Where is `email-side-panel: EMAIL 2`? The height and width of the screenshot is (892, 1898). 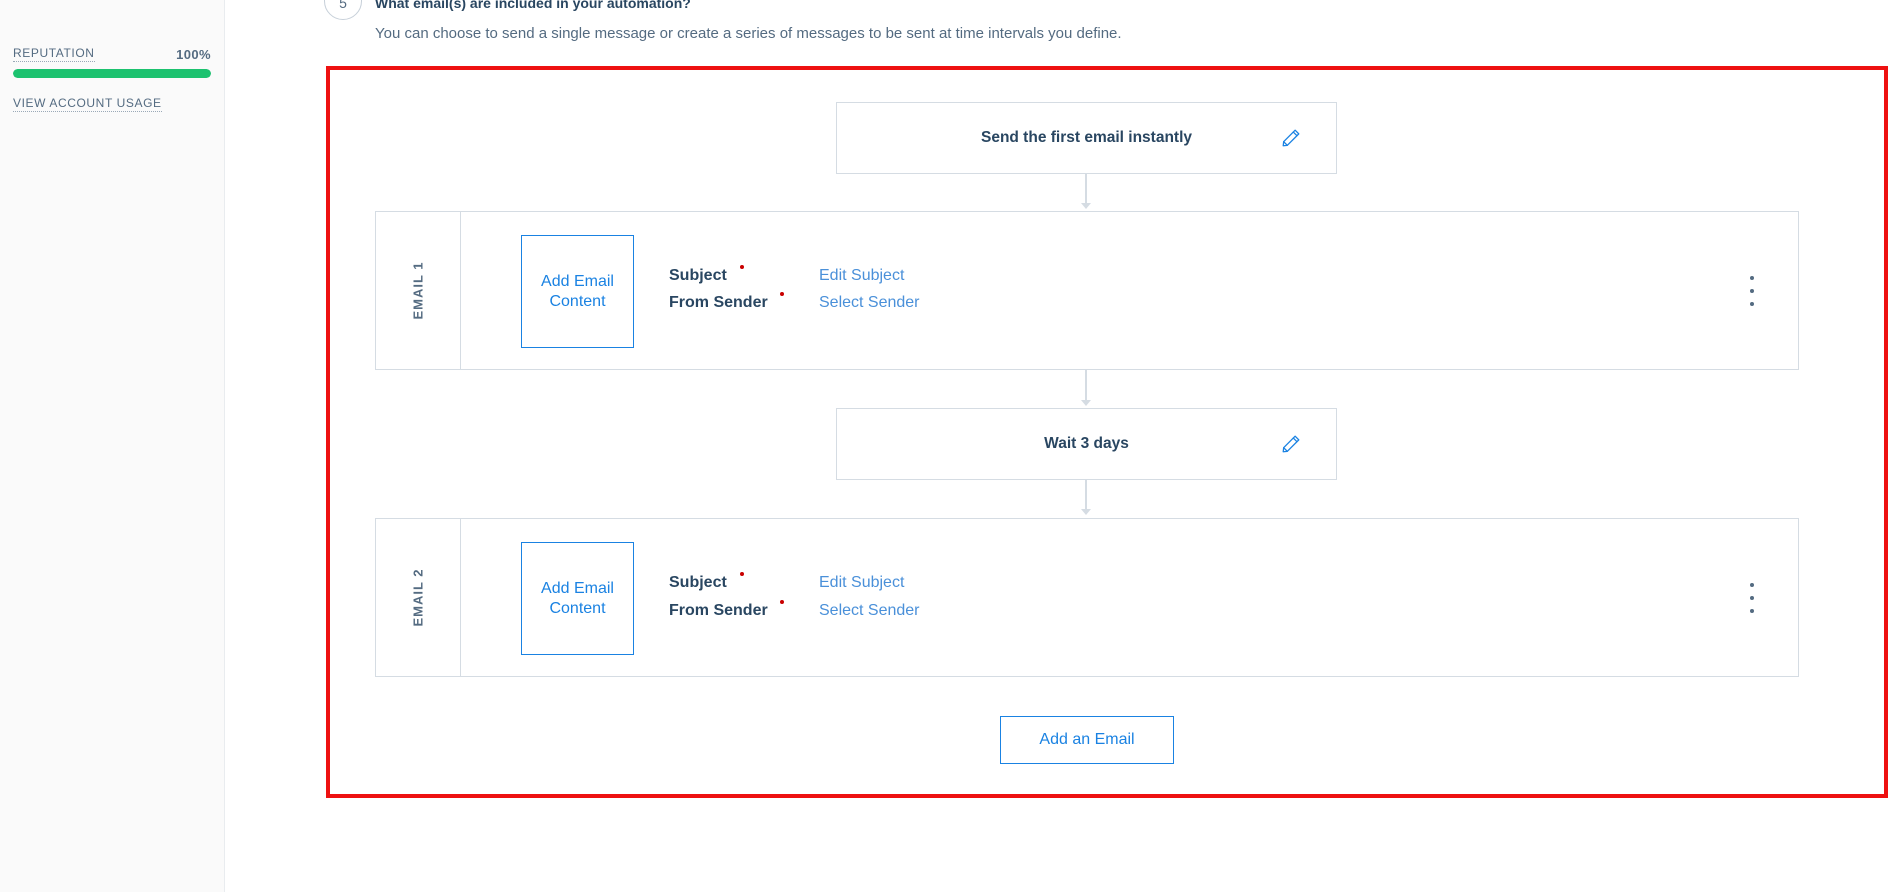 email-side-panel: EMAIL 2 is located at coordinates (418, 597).